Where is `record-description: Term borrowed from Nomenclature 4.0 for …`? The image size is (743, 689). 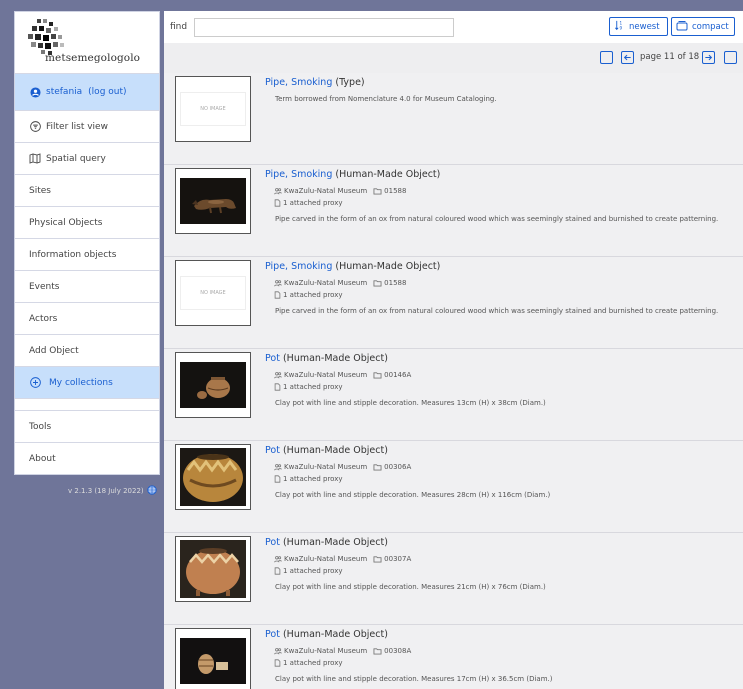 record-description: Term borrowed from Nomenclature 4.0 for … is located at coordinates (386, 99).